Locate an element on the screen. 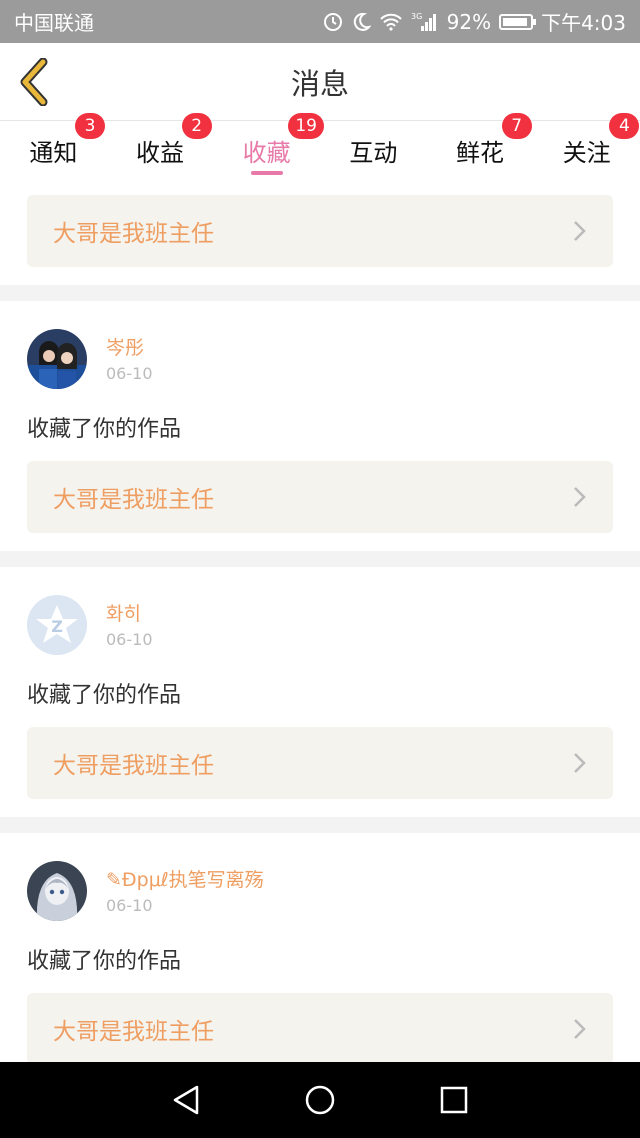 The image size is (640, 1138). user-name: ✎Ðpμℓ执笔写离殇 is located at coordinates (185, 880).